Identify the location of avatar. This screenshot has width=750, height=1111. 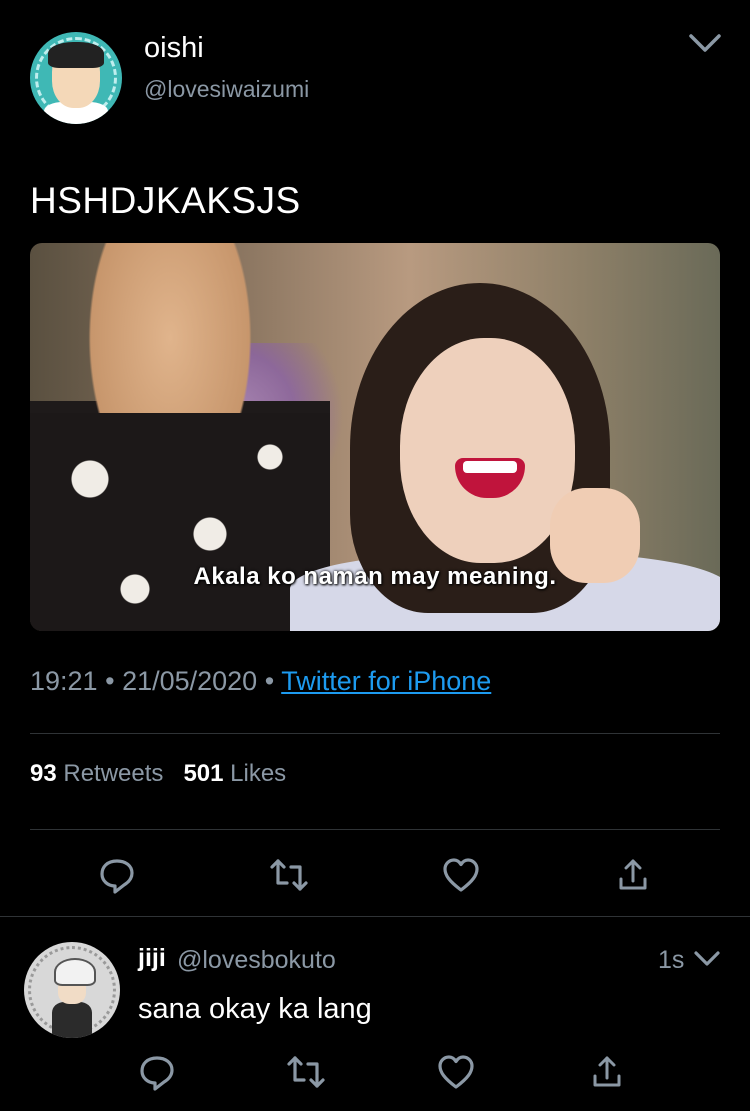
(76, 78).